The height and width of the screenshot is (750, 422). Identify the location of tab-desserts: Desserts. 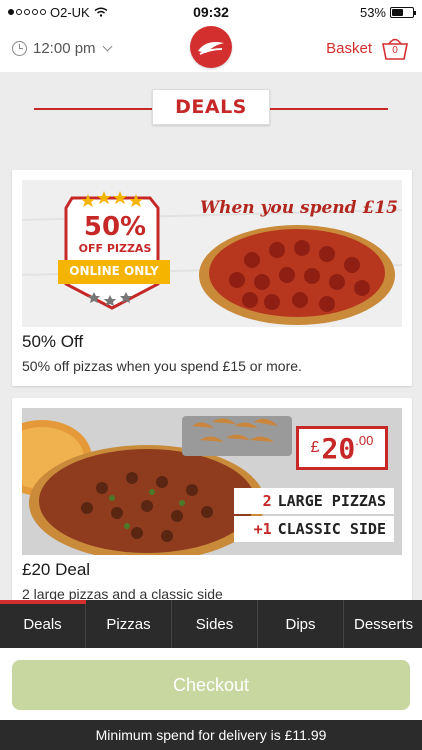
(383, 624).